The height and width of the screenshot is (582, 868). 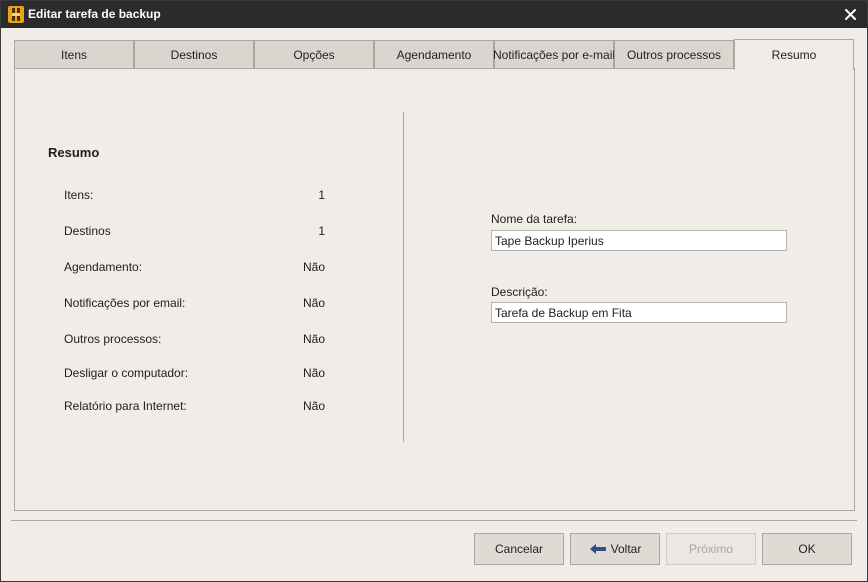 What do you see at coordinates (103, 267) in the screenshot?
I see `summary-row-label-agendamento: Agendamento:` at bounding box center [103, 267].